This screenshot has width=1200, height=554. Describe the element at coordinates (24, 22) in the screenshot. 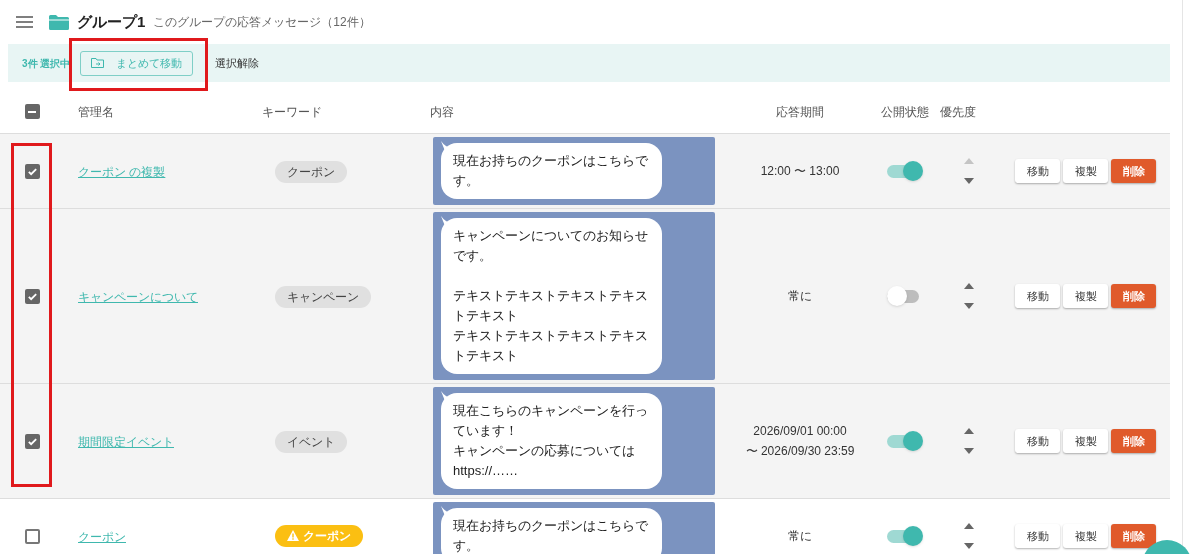

I see `menu-icon` at that location.